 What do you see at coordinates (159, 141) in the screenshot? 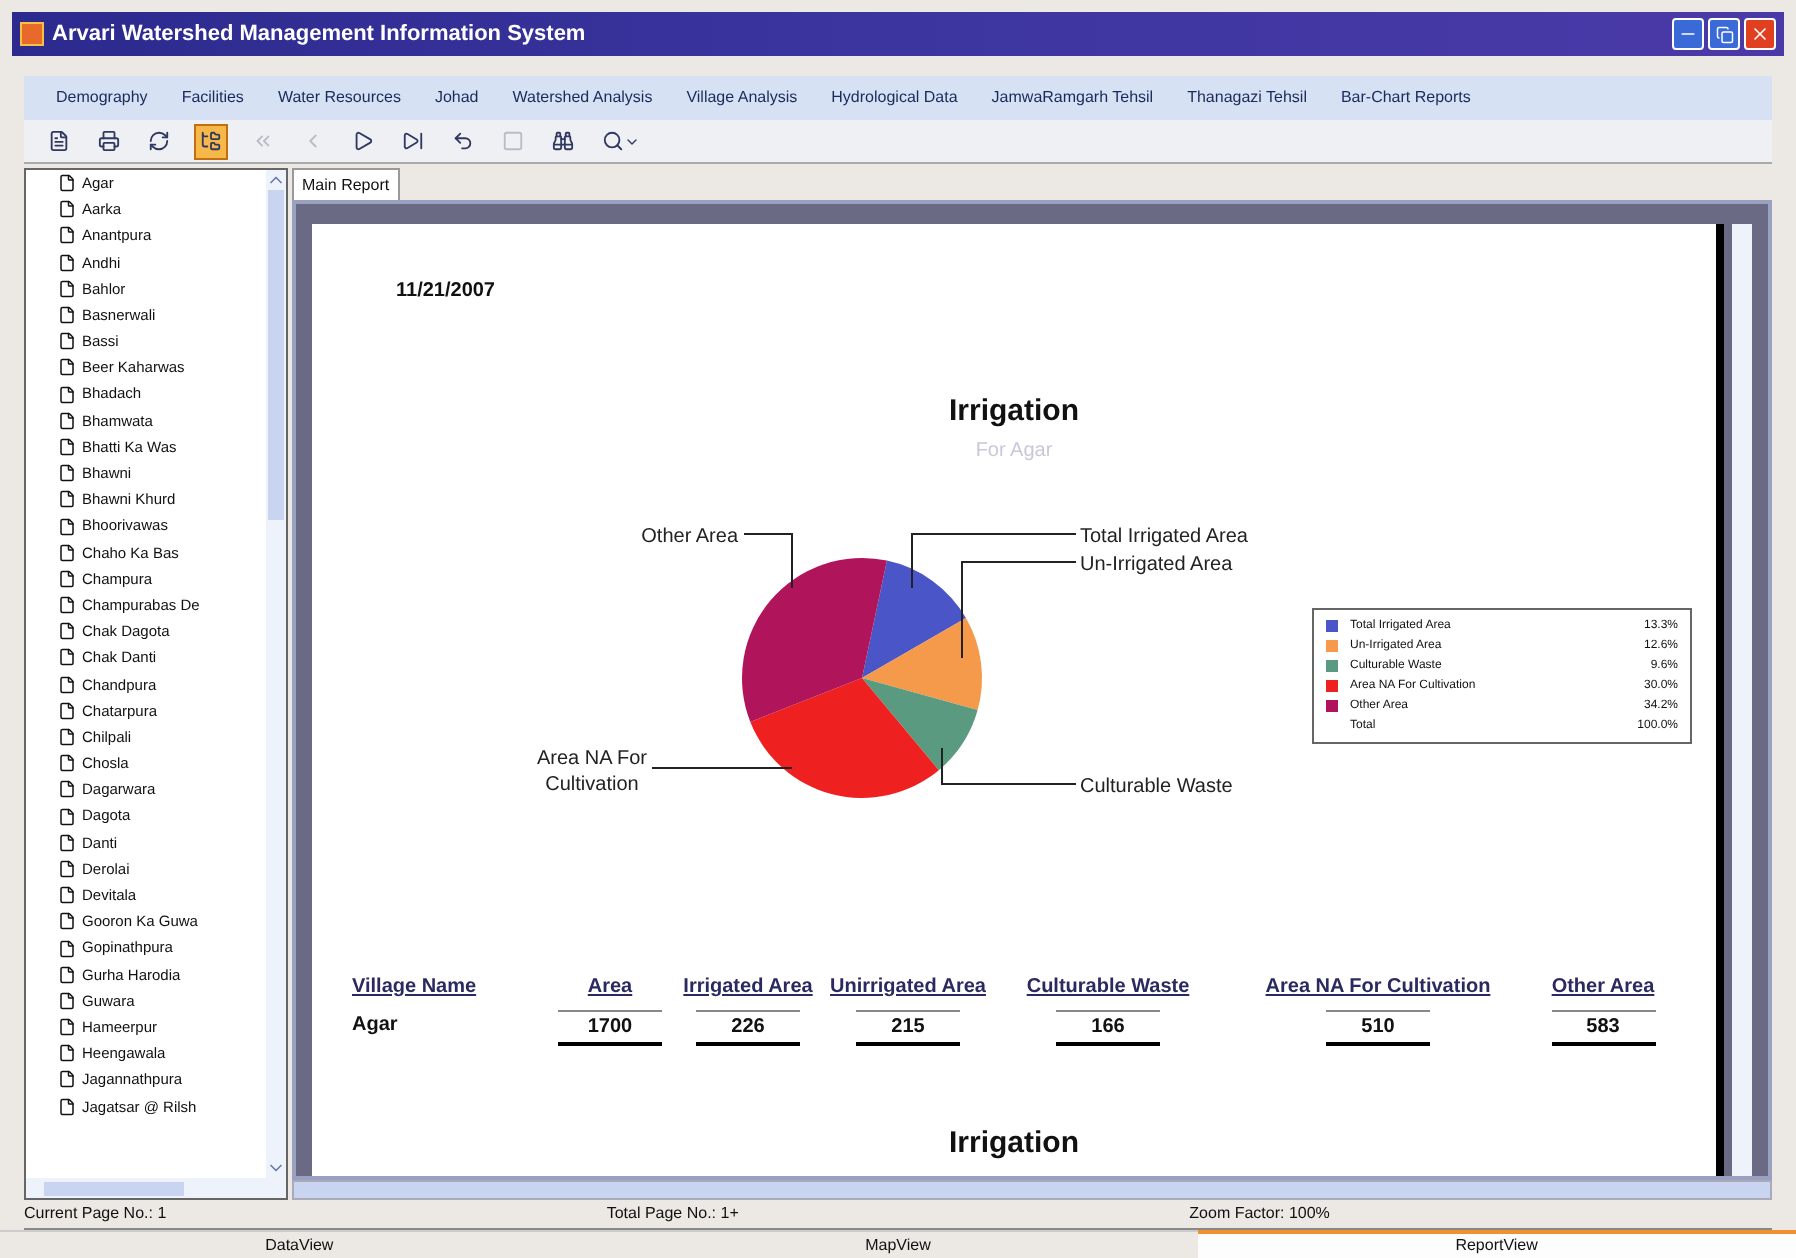
I see `refresh-icon` at bounding box center [159, 141].